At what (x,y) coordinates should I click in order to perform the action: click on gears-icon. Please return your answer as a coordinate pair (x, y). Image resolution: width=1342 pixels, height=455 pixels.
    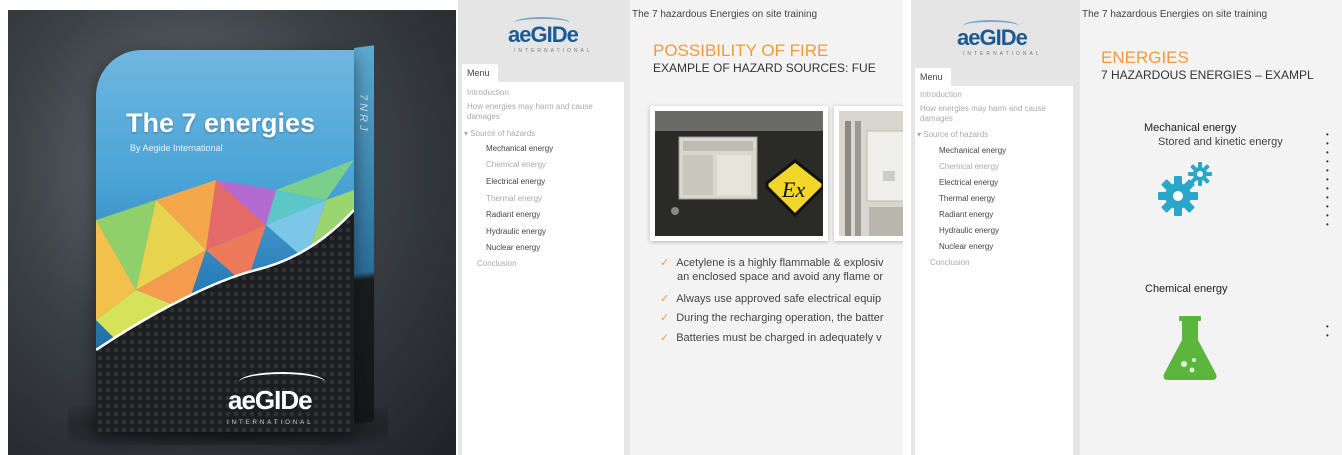
    Looking at the image, I should click on (1185, 189).